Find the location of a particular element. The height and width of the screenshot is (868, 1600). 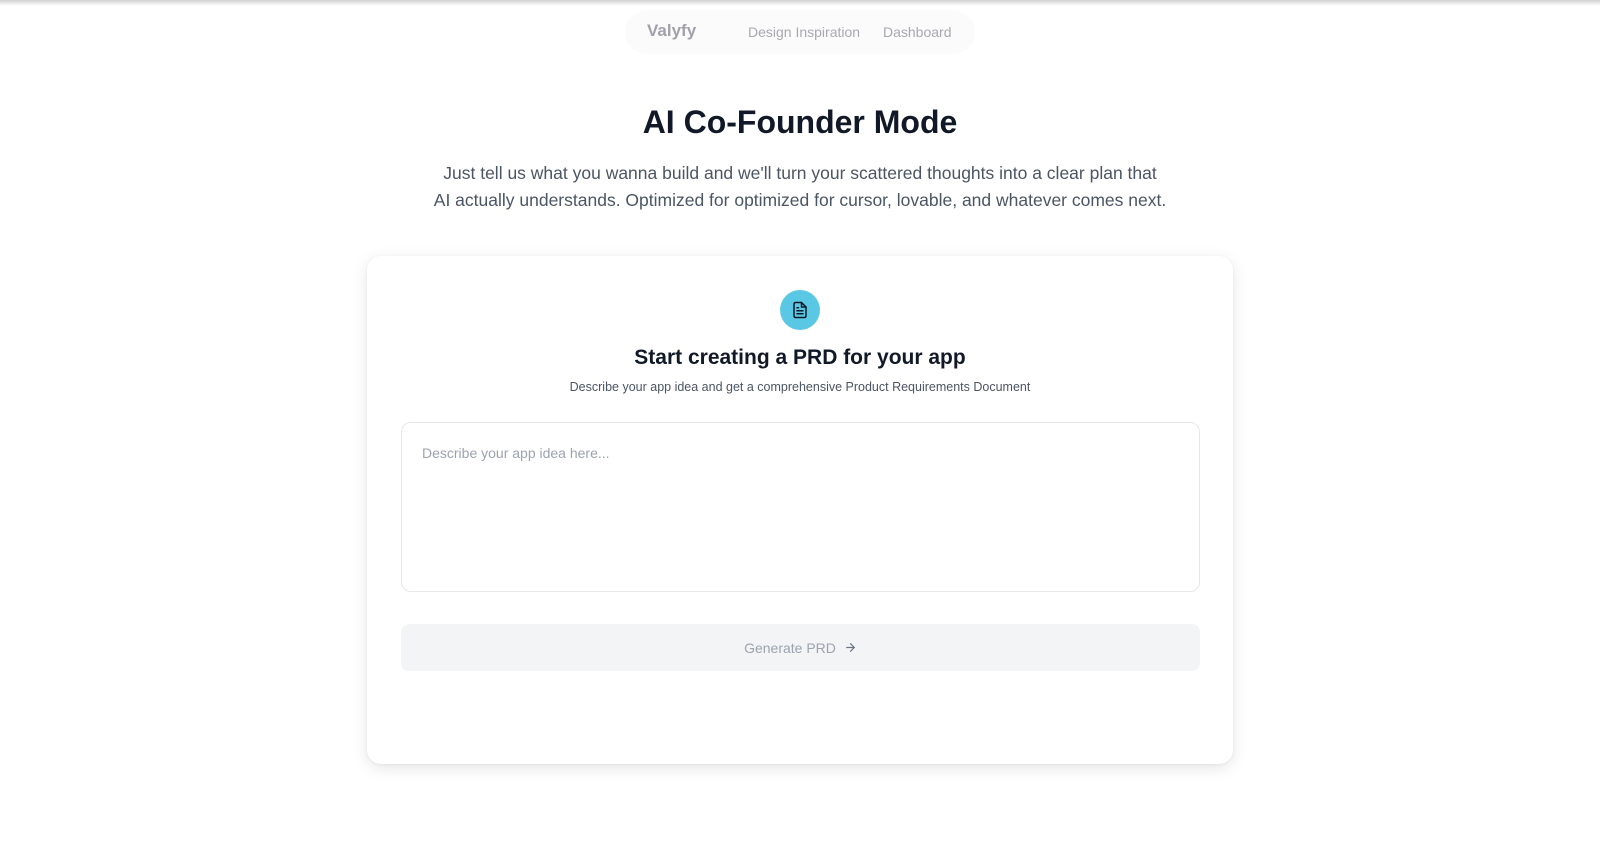

arrow-right-icon is located at coordinates (850, 647).